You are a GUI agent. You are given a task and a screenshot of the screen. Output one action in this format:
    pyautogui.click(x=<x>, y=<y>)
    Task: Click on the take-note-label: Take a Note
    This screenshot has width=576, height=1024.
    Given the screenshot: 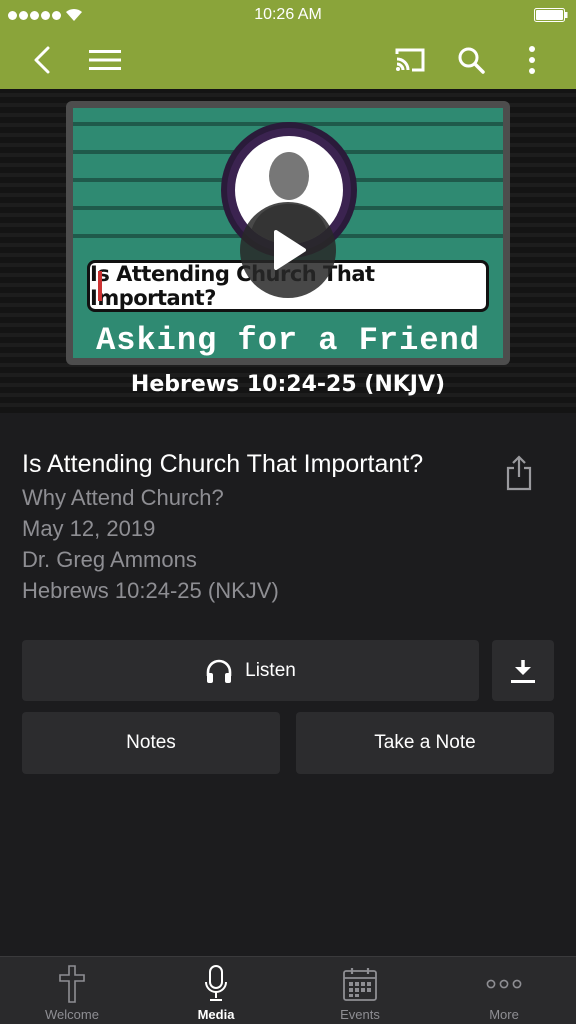 What is the action you would take?
    pyautogui.click(x=425, y=742)
    